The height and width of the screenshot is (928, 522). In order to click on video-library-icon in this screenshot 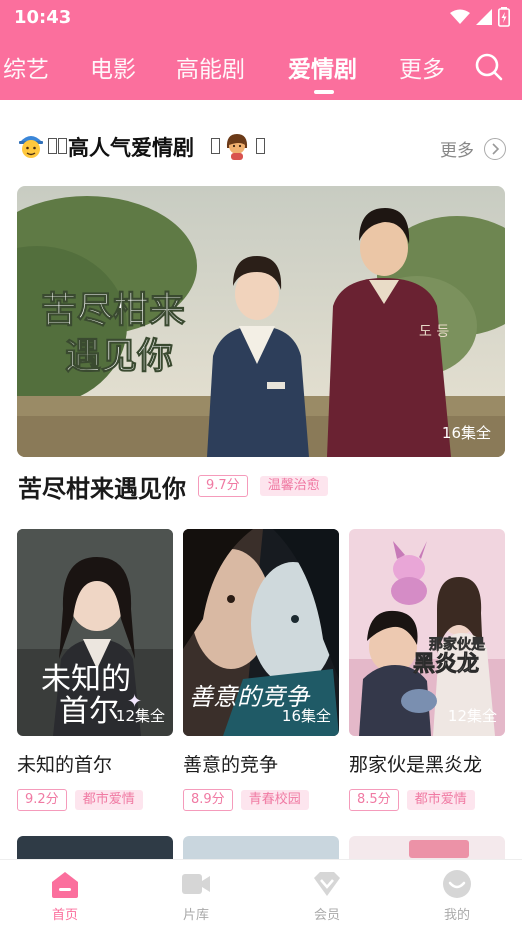, I will do `click(196, 884)`.